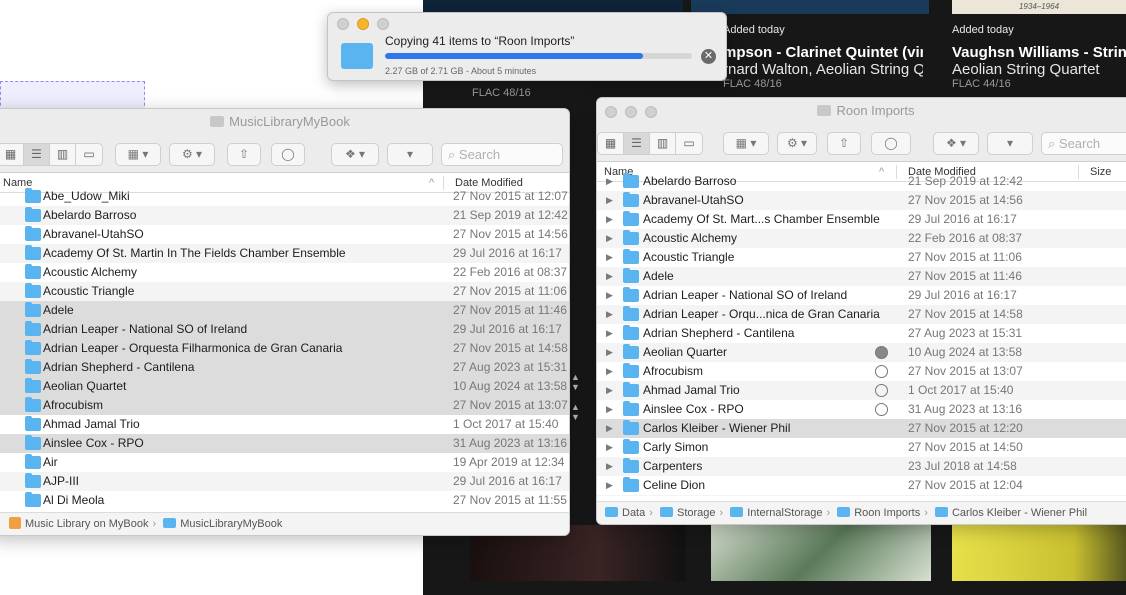 The height and width of the screenshot is (595, 1126). What do you see at coordinates (633, 513) in the screenshot?
I see `path-item: Data` at bounding box center [633, 513].